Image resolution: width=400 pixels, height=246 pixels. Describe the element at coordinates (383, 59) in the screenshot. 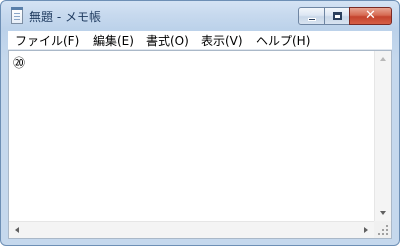

I see `scroll-up-icon` at that location.